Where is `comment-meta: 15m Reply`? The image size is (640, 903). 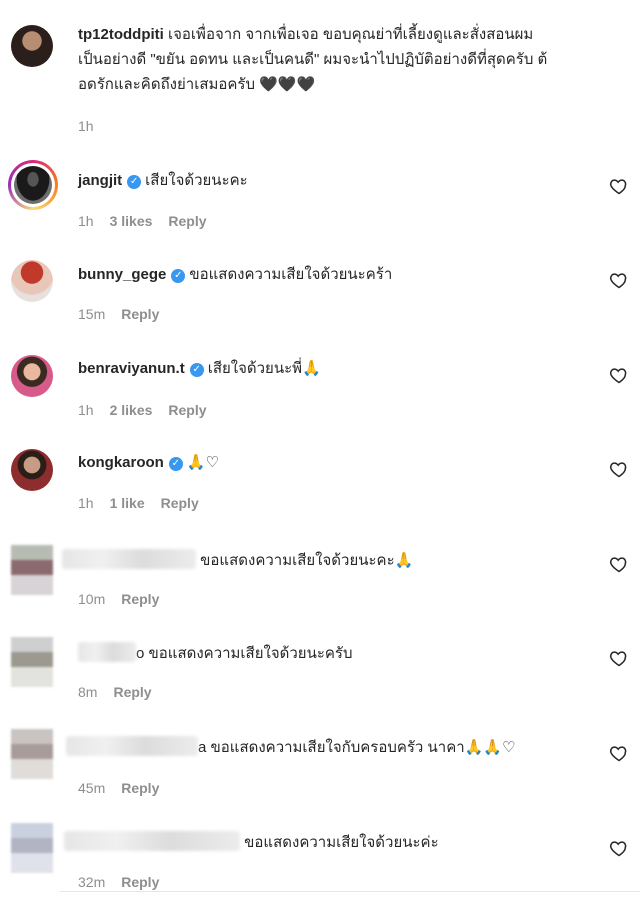 comment-meta: 15m Reply is located at coordinates (126, 314).